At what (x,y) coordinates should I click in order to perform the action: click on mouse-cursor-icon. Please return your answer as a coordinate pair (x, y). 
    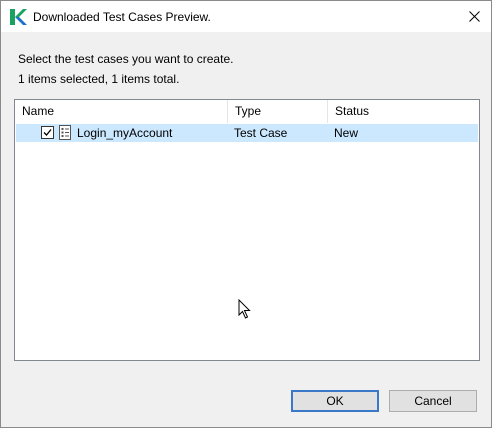
    Looking at the image, I should click on (244, 309).